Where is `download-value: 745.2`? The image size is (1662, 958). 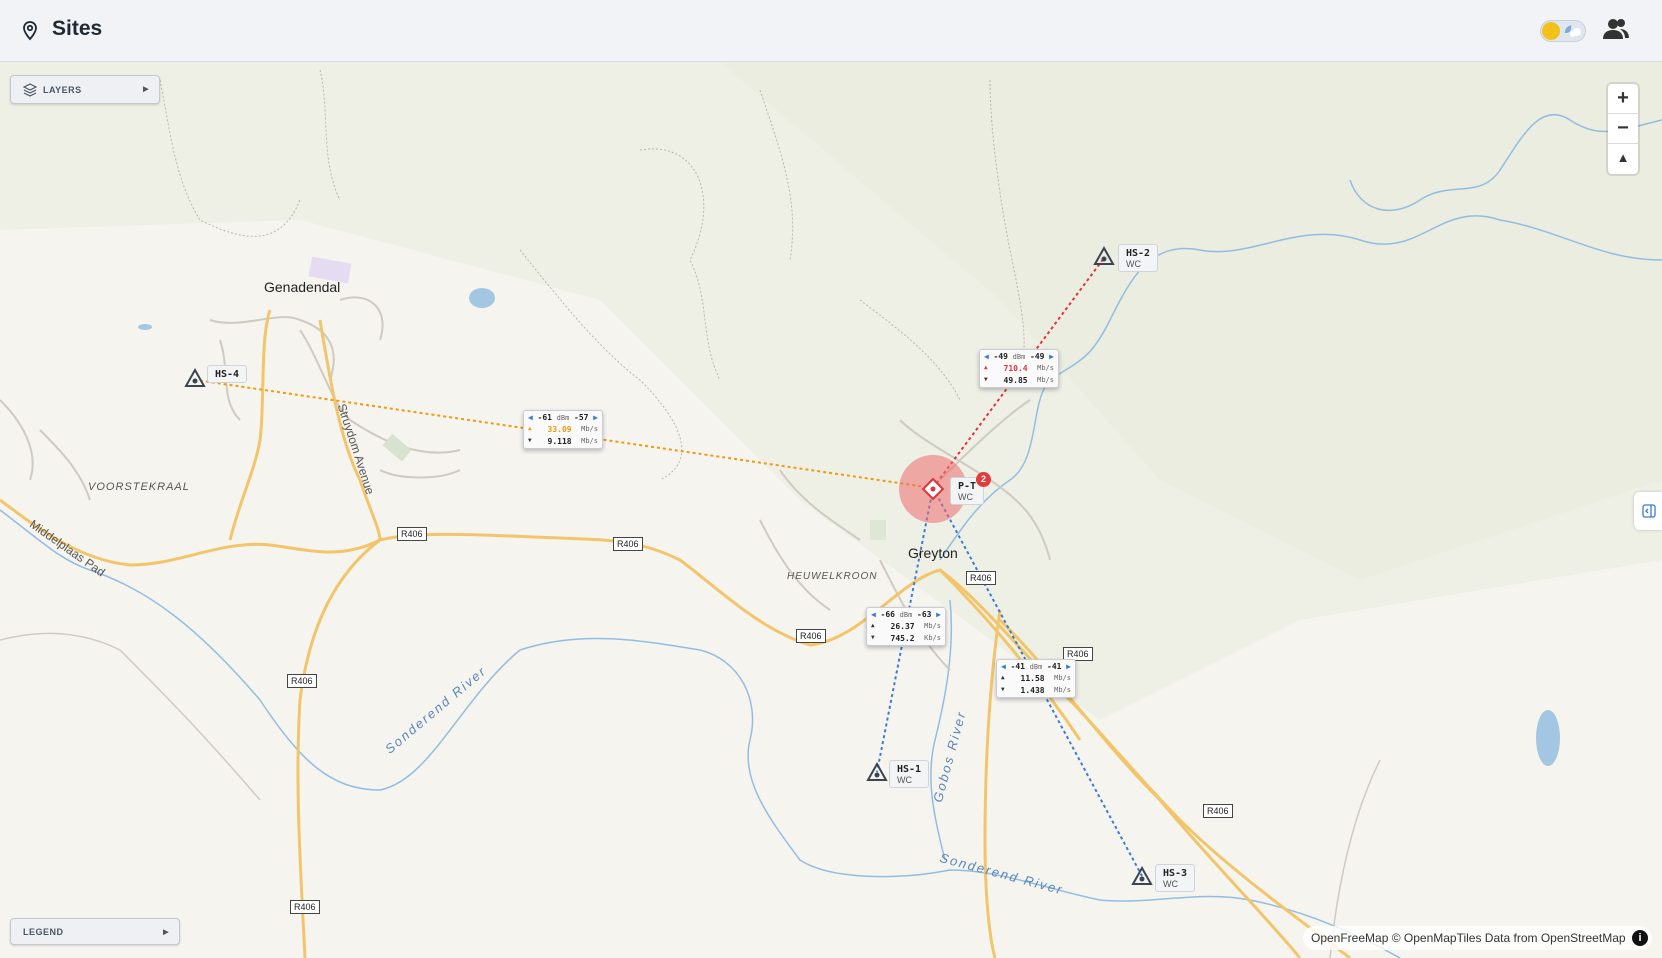 download-value: 745.2 is located at coordinates (902, 638).